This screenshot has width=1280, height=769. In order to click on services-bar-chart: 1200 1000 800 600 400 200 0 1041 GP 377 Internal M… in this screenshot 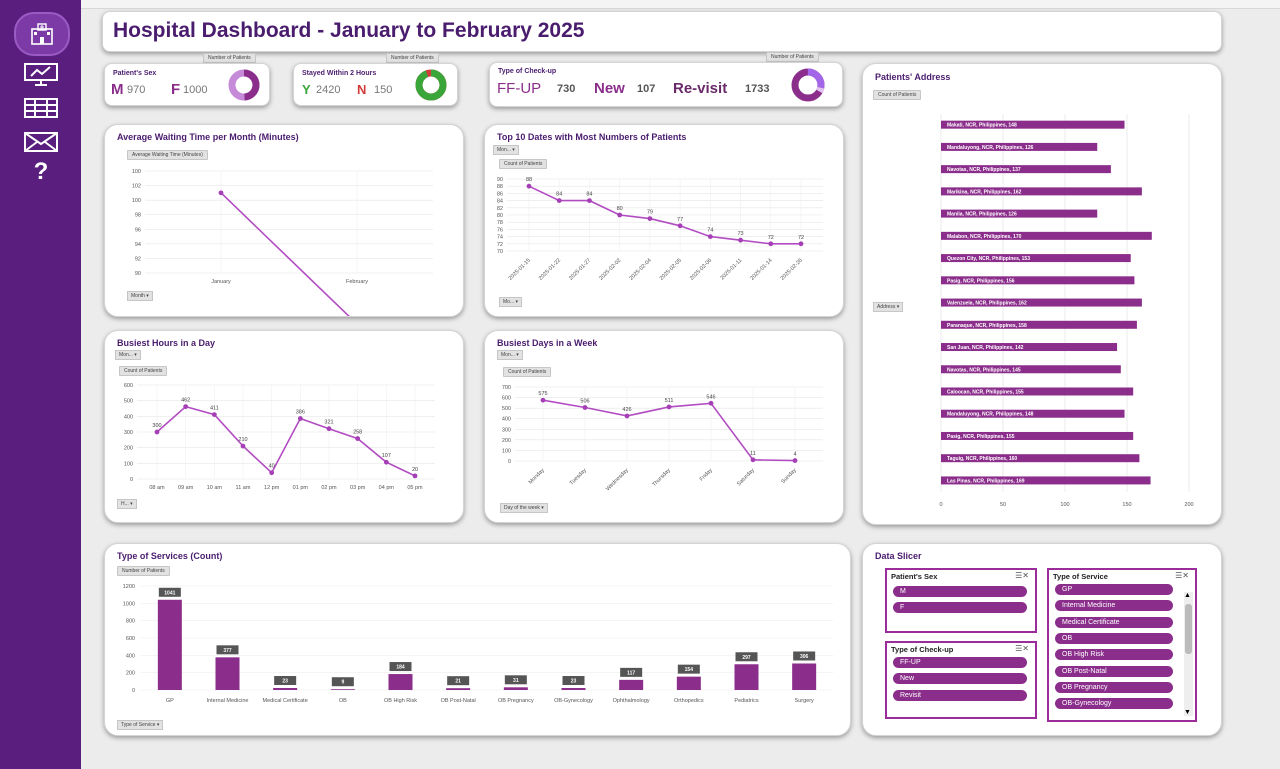, I will do `click(478, 644)`.